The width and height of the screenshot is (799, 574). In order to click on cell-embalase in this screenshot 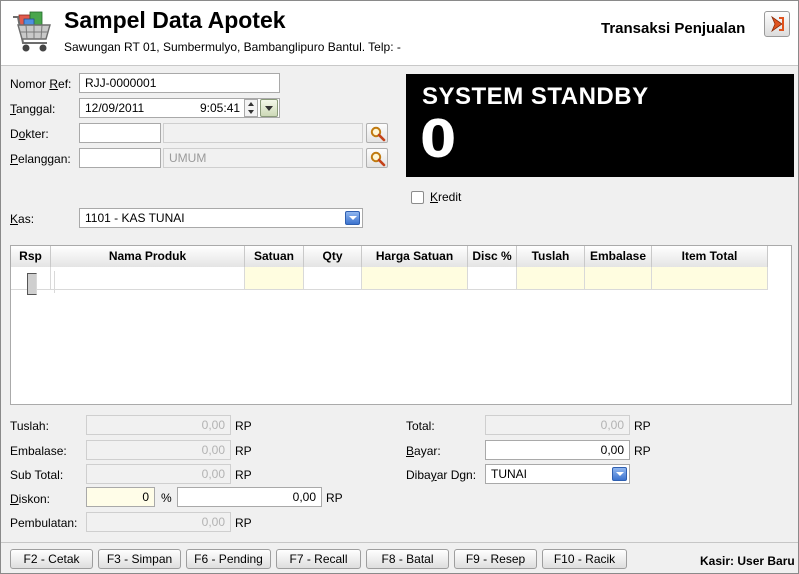, I will do `click(618, 278)`.